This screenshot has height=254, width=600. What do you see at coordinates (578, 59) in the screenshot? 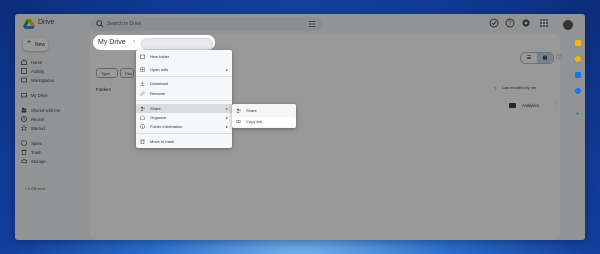
I see `keep-icon` at bounding box center [578, 59].